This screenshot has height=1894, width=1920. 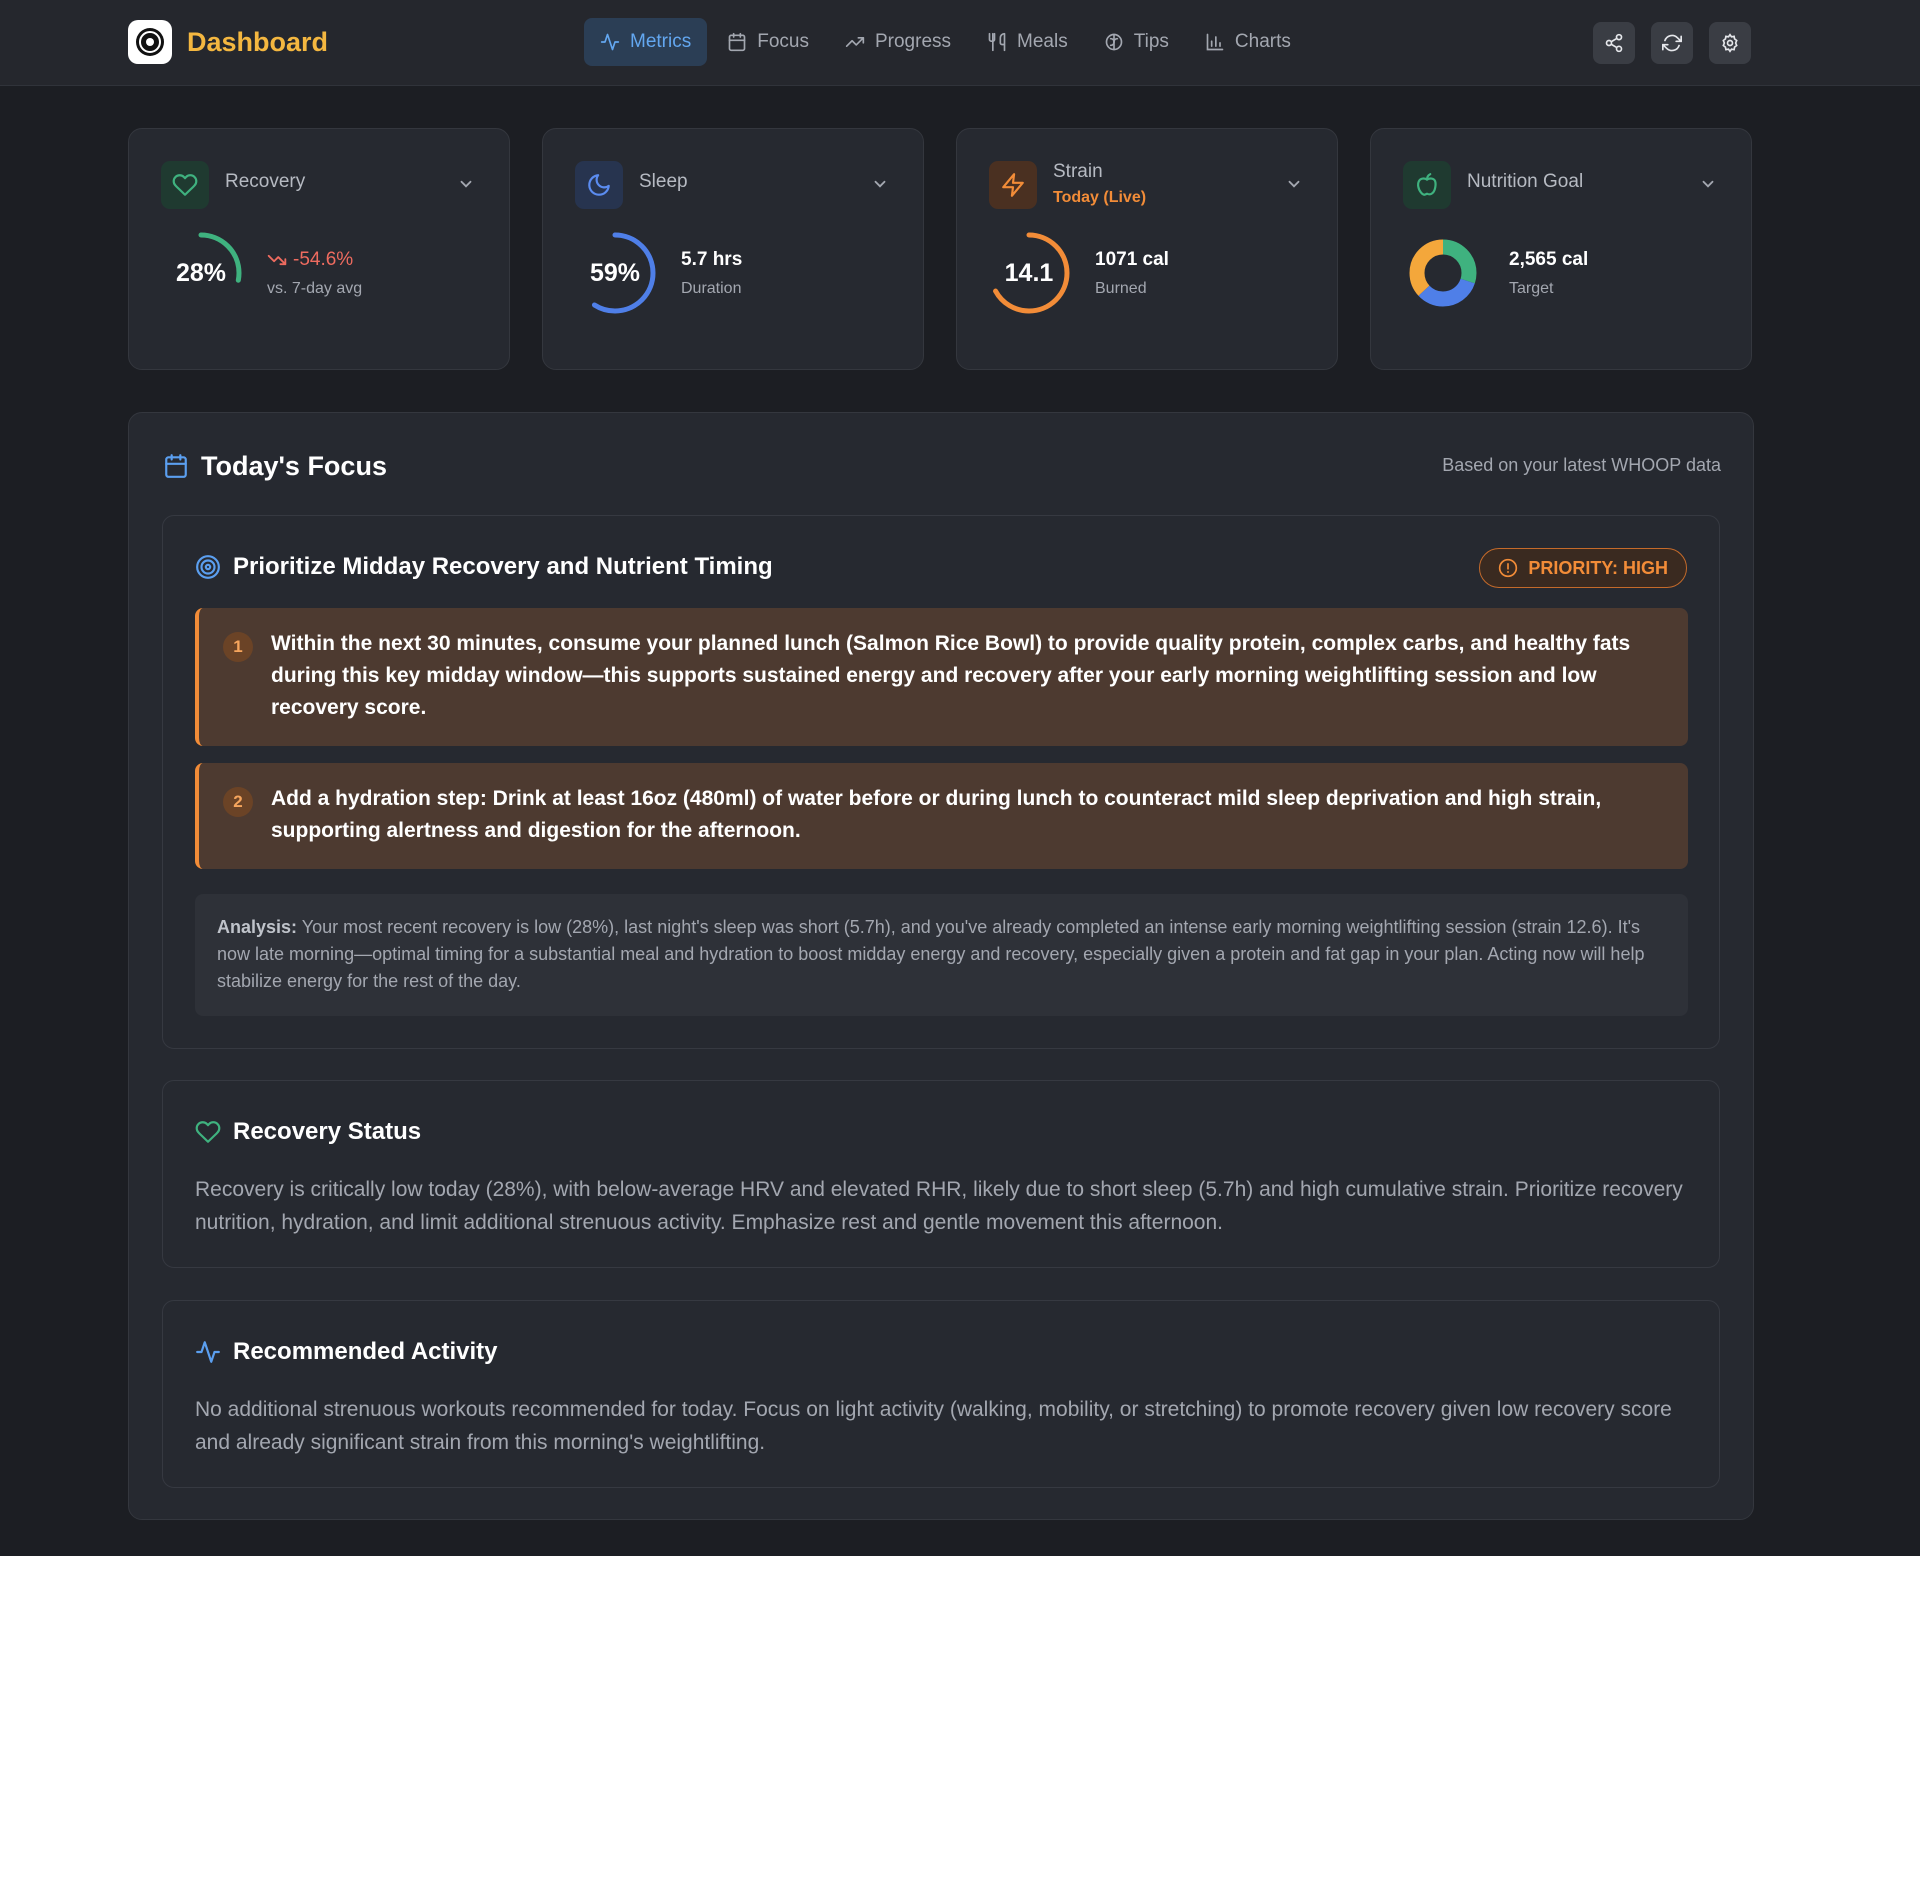 I want to click on refresh-button, so click(x=1672, y=43).